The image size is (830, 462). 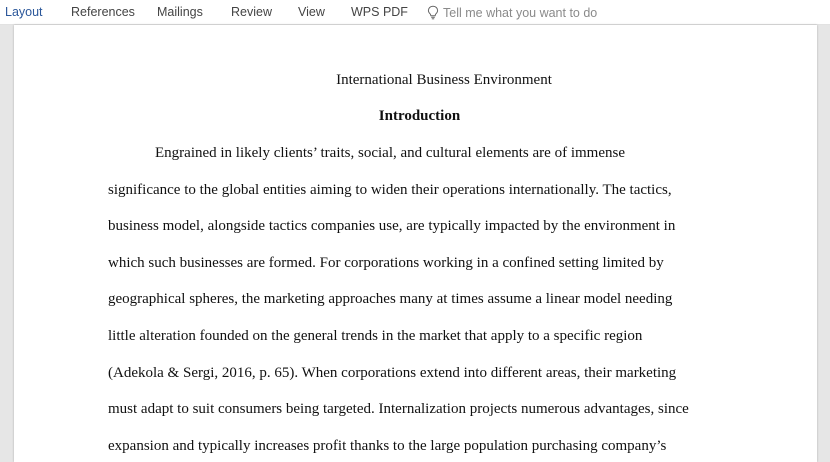 What do you see at coordinates (379, 12) in the screenshot?
I see `tab-wps-pdf: WPS PDF` at bounding box center [379, 12].